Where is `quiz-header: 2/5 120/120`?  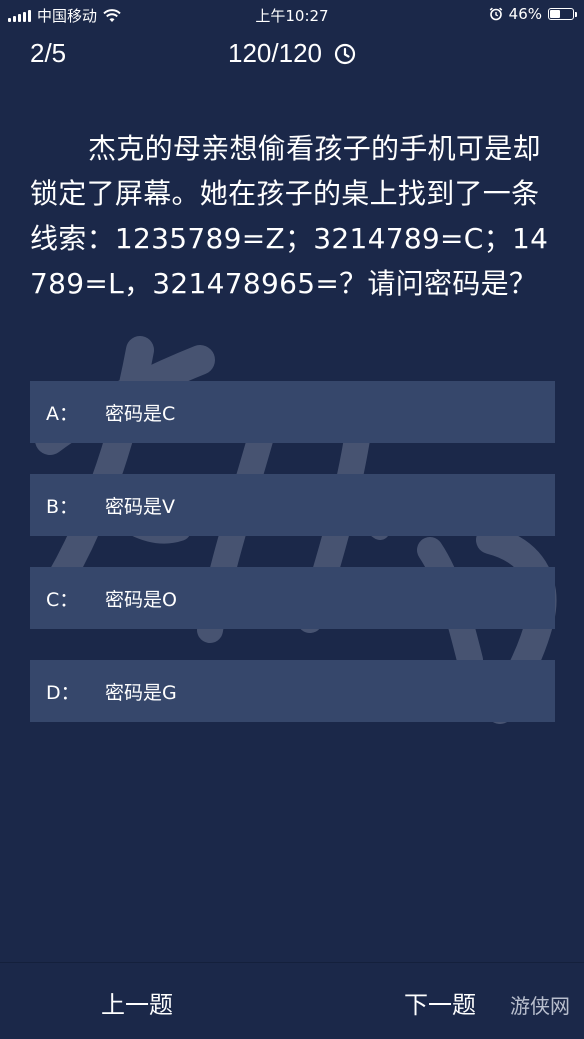
quiz-header: 2/5 120/120 is located at coordinates (292, 55).